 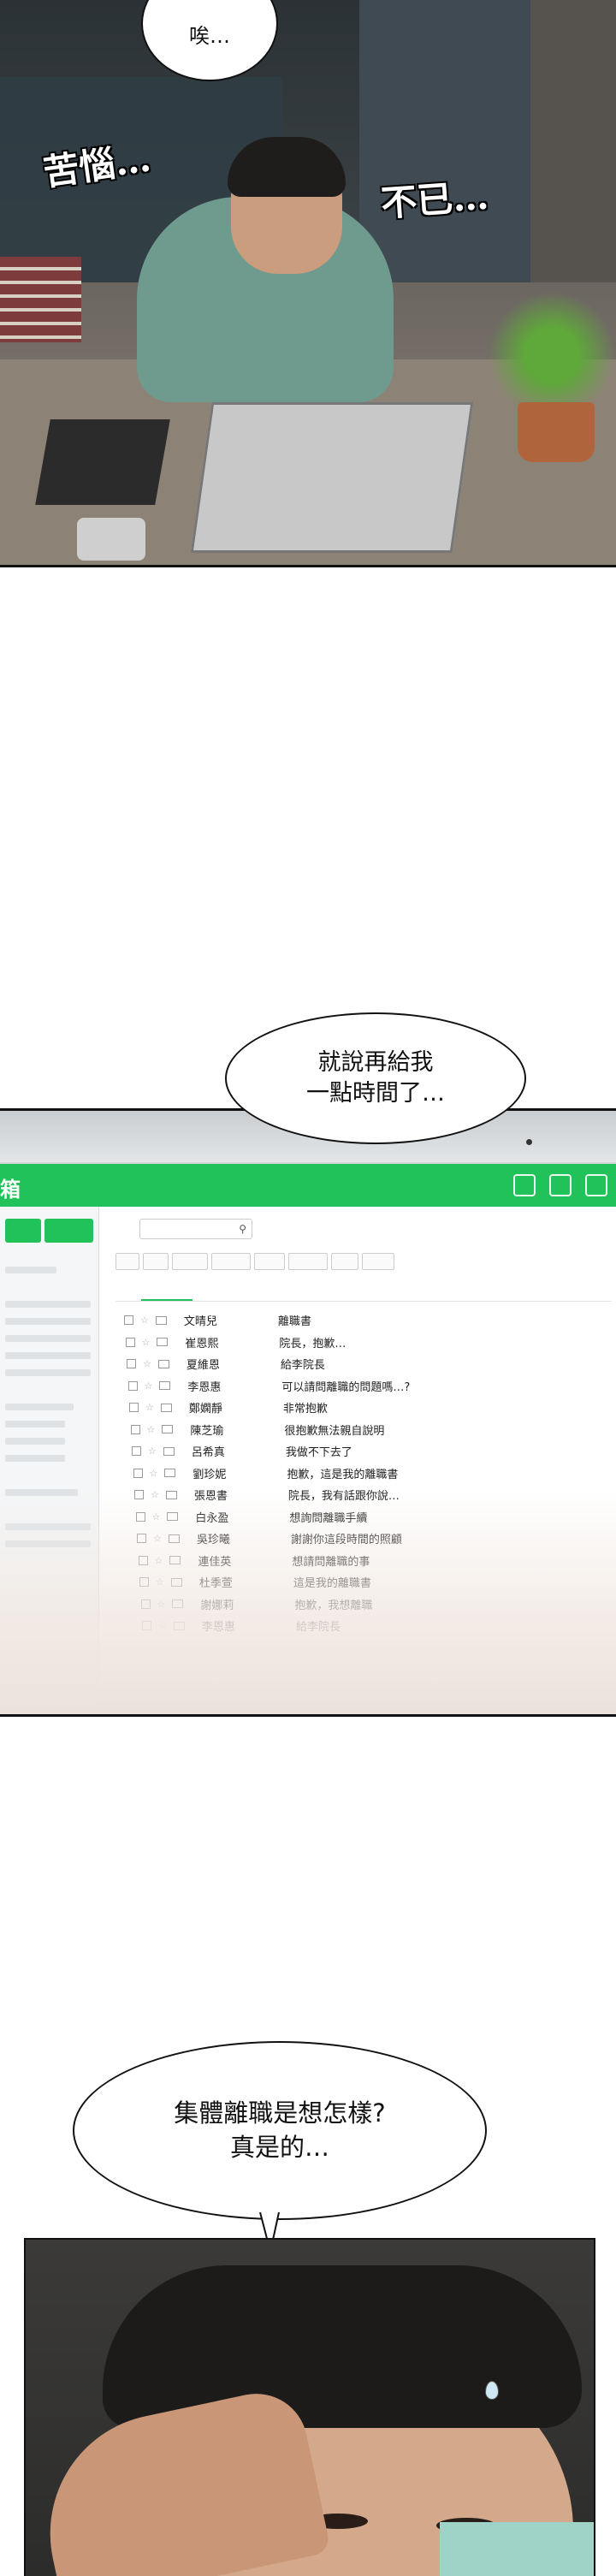 I want to click on mail-row: ☆ 陳芝瑜 很抱歉無法親自說明, so click(x=363, y=1430).